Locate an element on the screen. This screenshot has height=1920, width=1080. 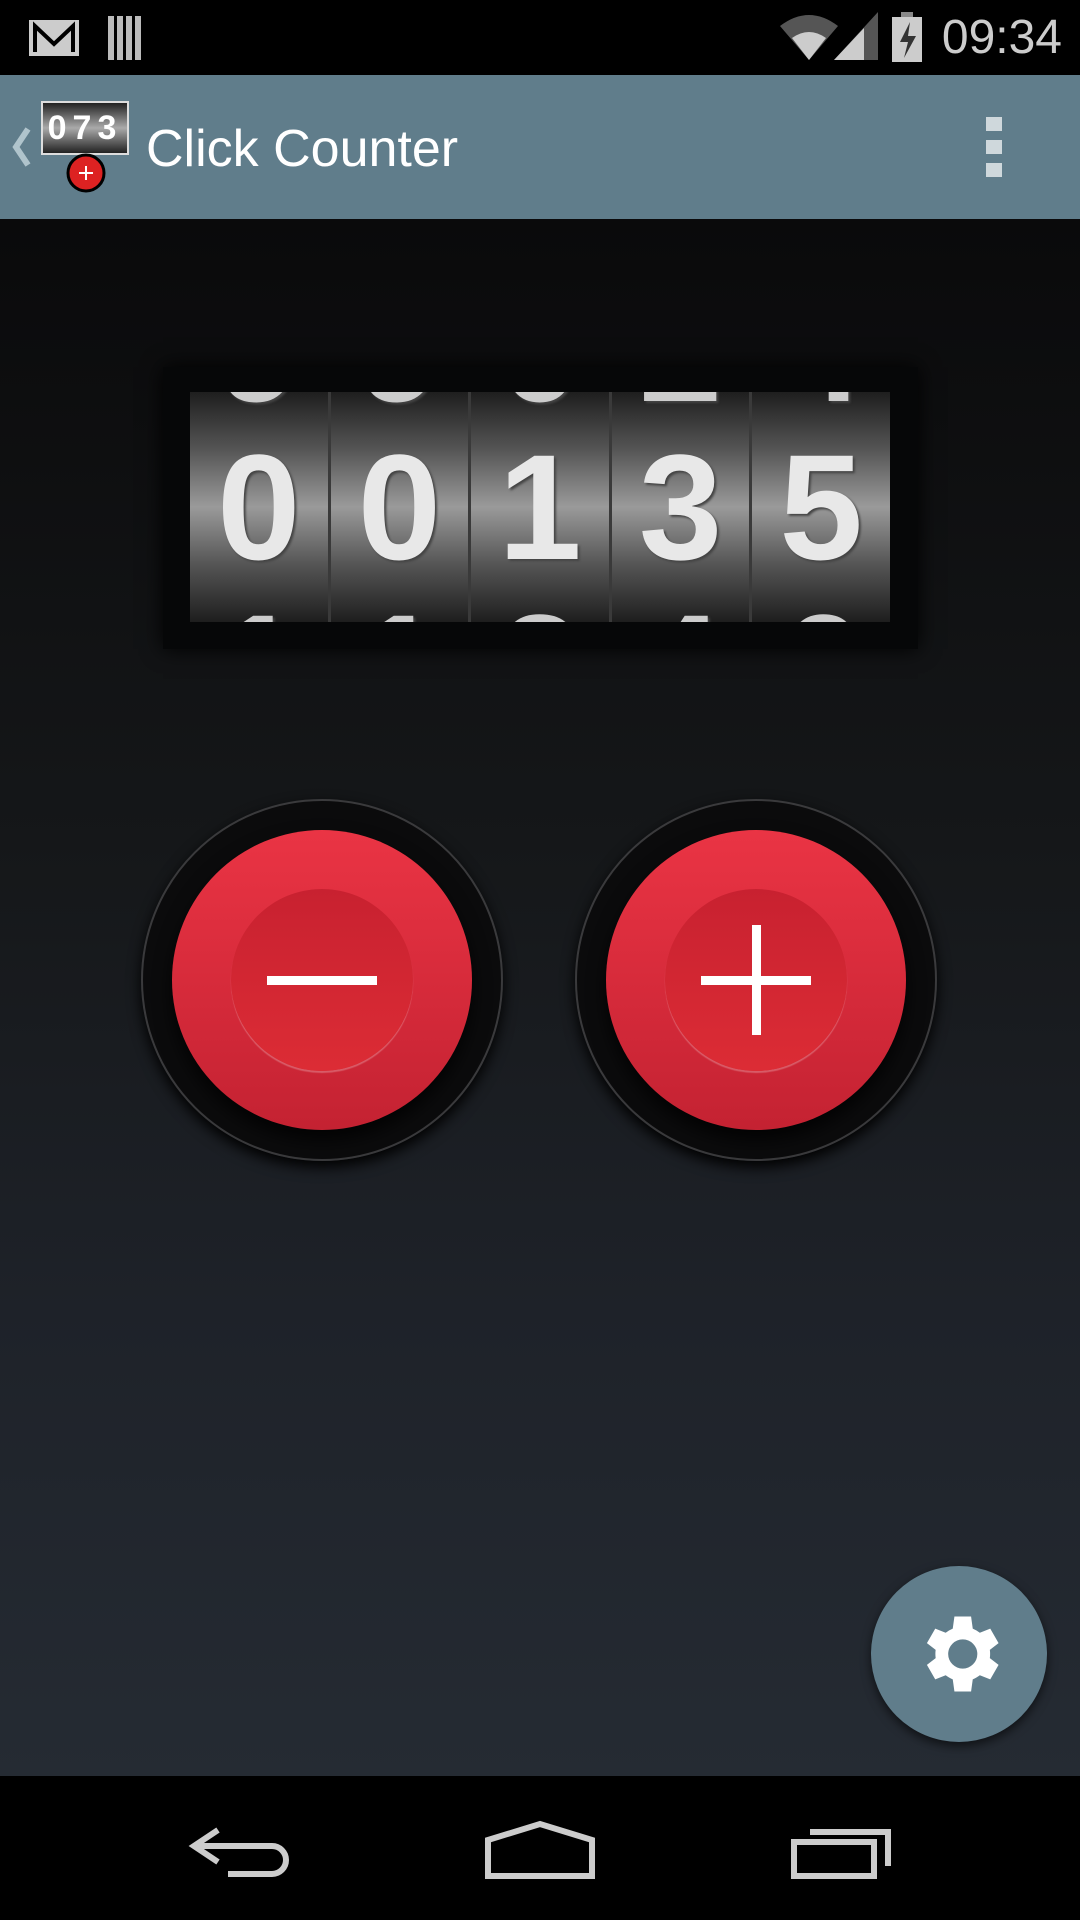
signal-icon is located at coordinates (856, 36).